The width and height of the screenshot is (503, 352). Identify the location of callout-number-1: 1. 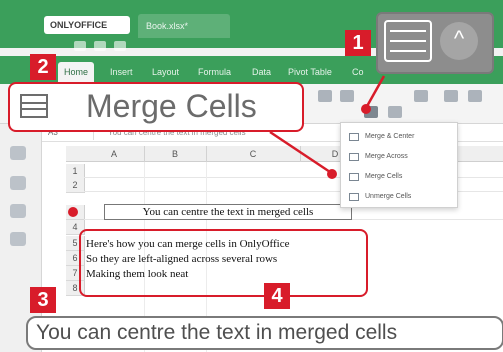
(358, 43).